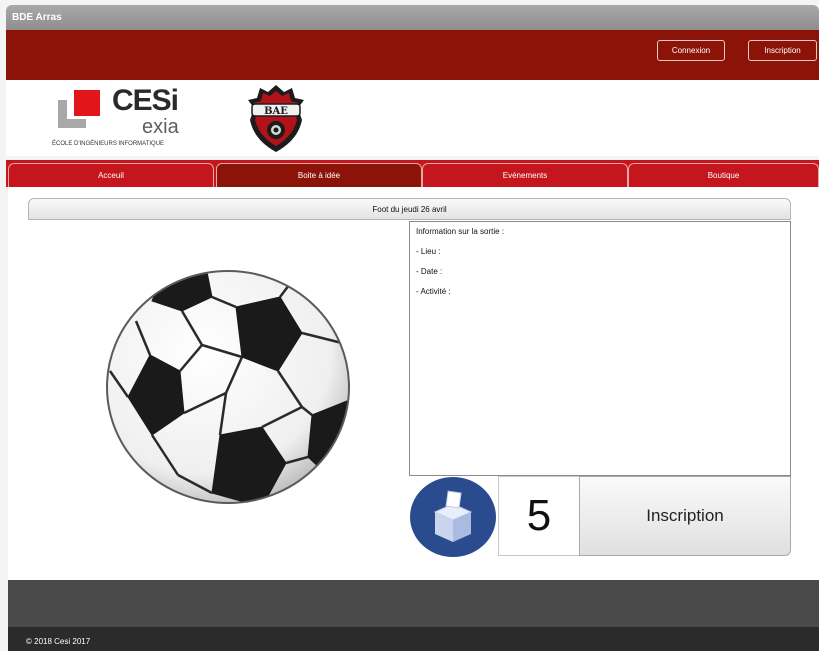 The image size is (819, 651). I want to click on outing-signup-button: Inscription, so click(685, 516).